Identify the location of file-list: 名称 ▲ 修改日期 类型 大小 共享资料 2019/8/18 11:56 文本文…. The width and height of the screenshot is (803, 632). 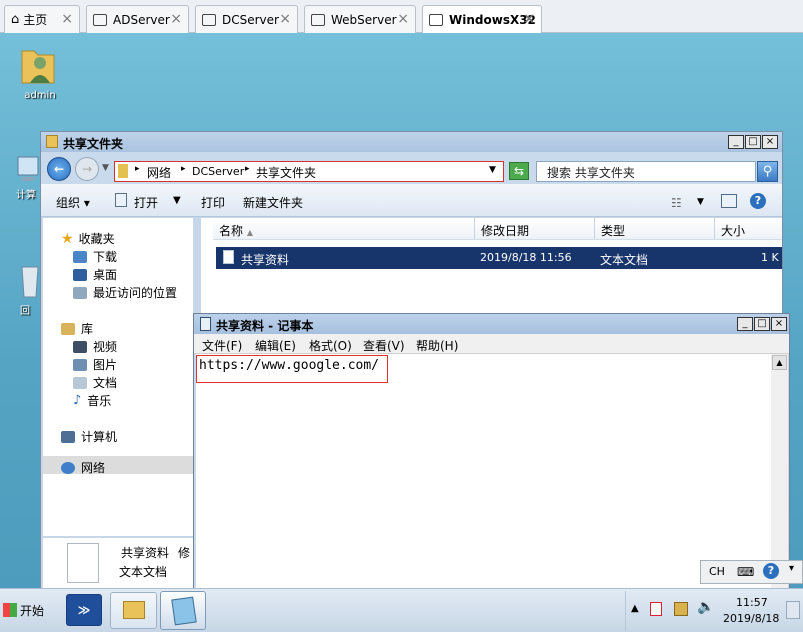
(491, 268).